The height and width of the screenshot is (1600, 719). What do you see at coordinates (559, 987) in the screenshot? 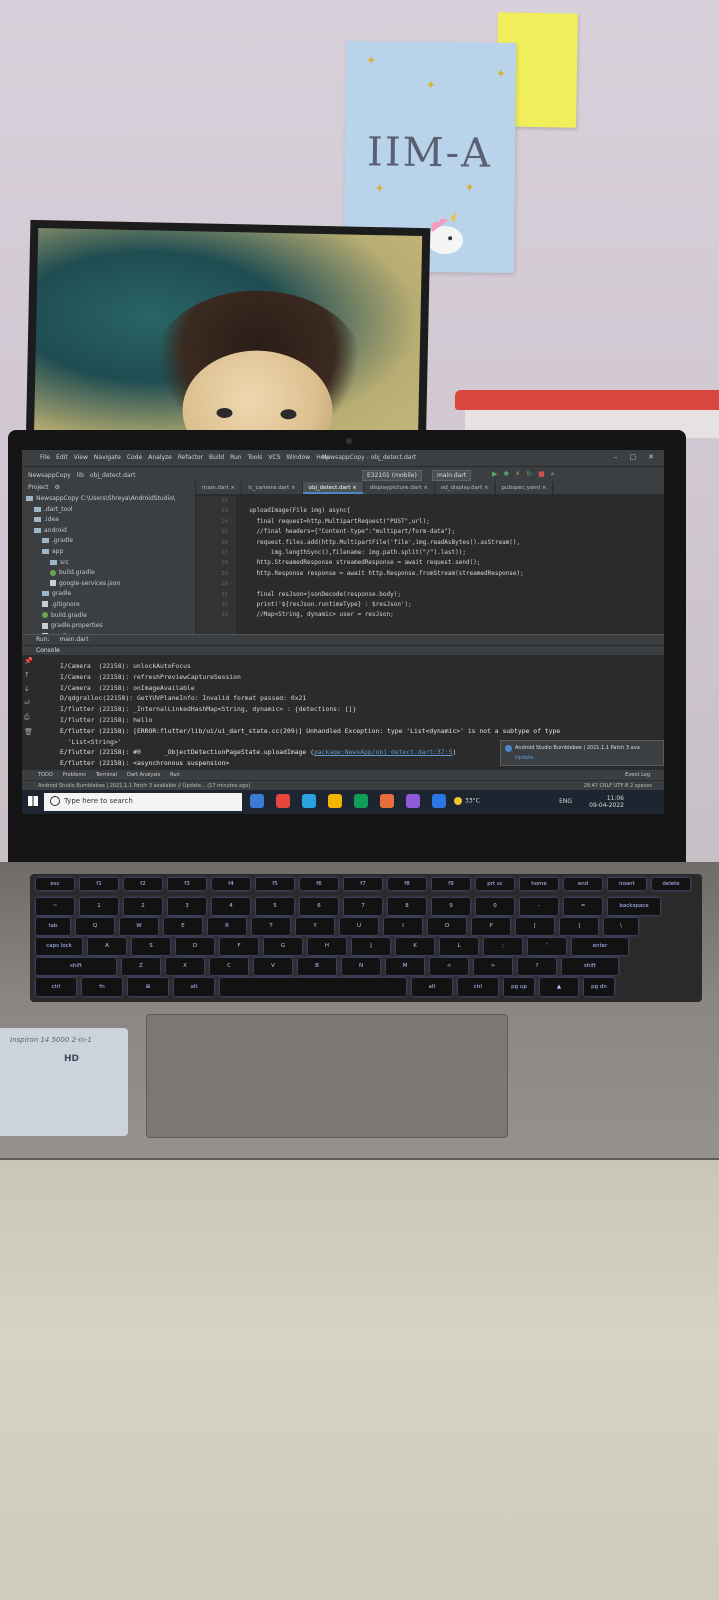
I see `key-▲: ▲` at bounding box center [559, 987].